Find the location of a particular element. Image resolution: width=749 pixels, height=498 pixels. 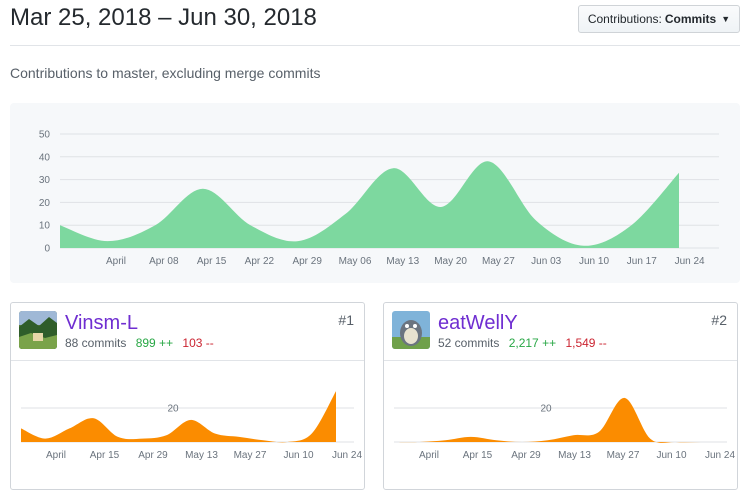

y-tick-label: 40 is located at coordinates (45, 157).